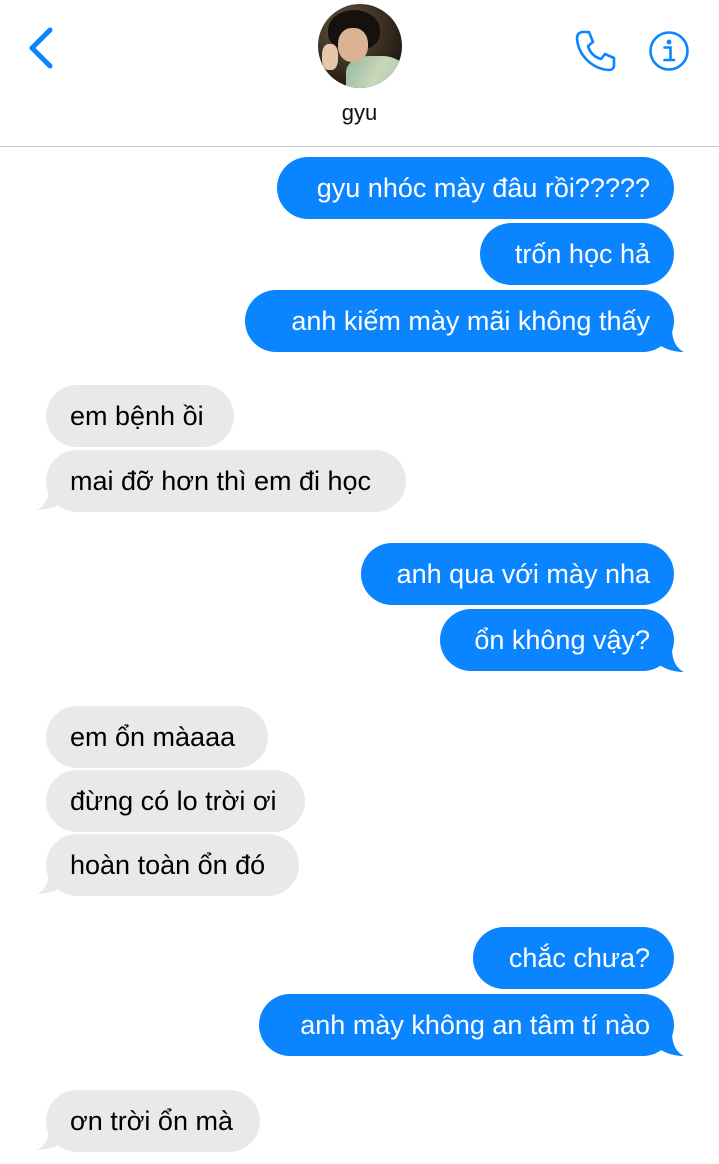 The height and width of the screenshot is (1164, 719). What do you see at coordinates (172, 865) in the screenshot?
I see `message-received: hoàn toàn ổn đó` at bounding box center [172, 865].